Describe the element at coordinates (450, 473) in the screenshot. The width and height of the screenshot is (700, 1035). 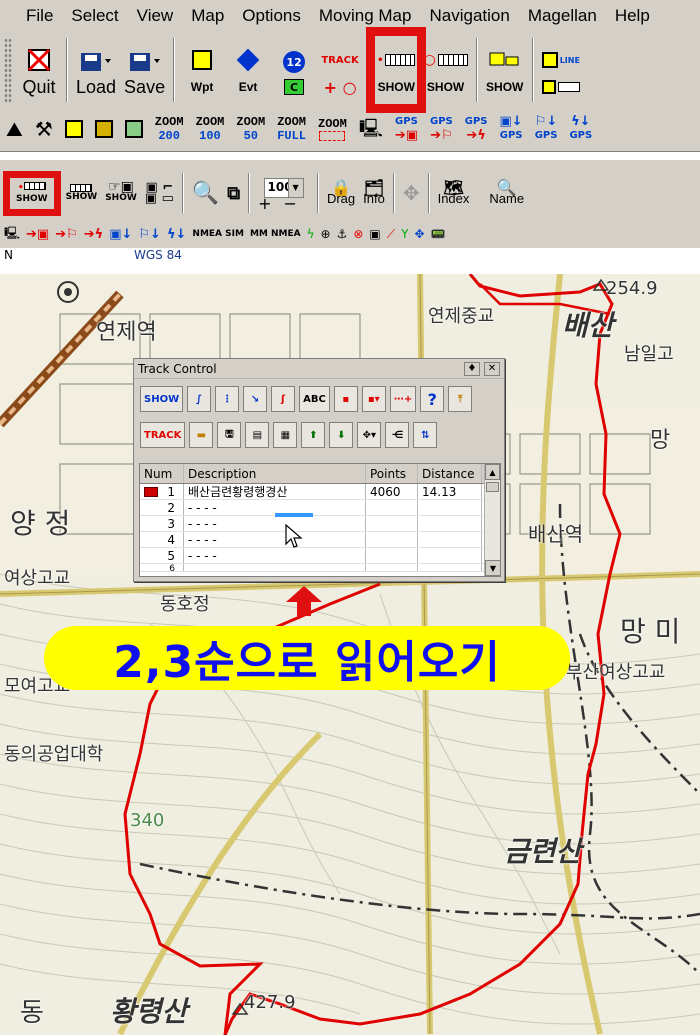
I see `col-distance: Distance` at that location.